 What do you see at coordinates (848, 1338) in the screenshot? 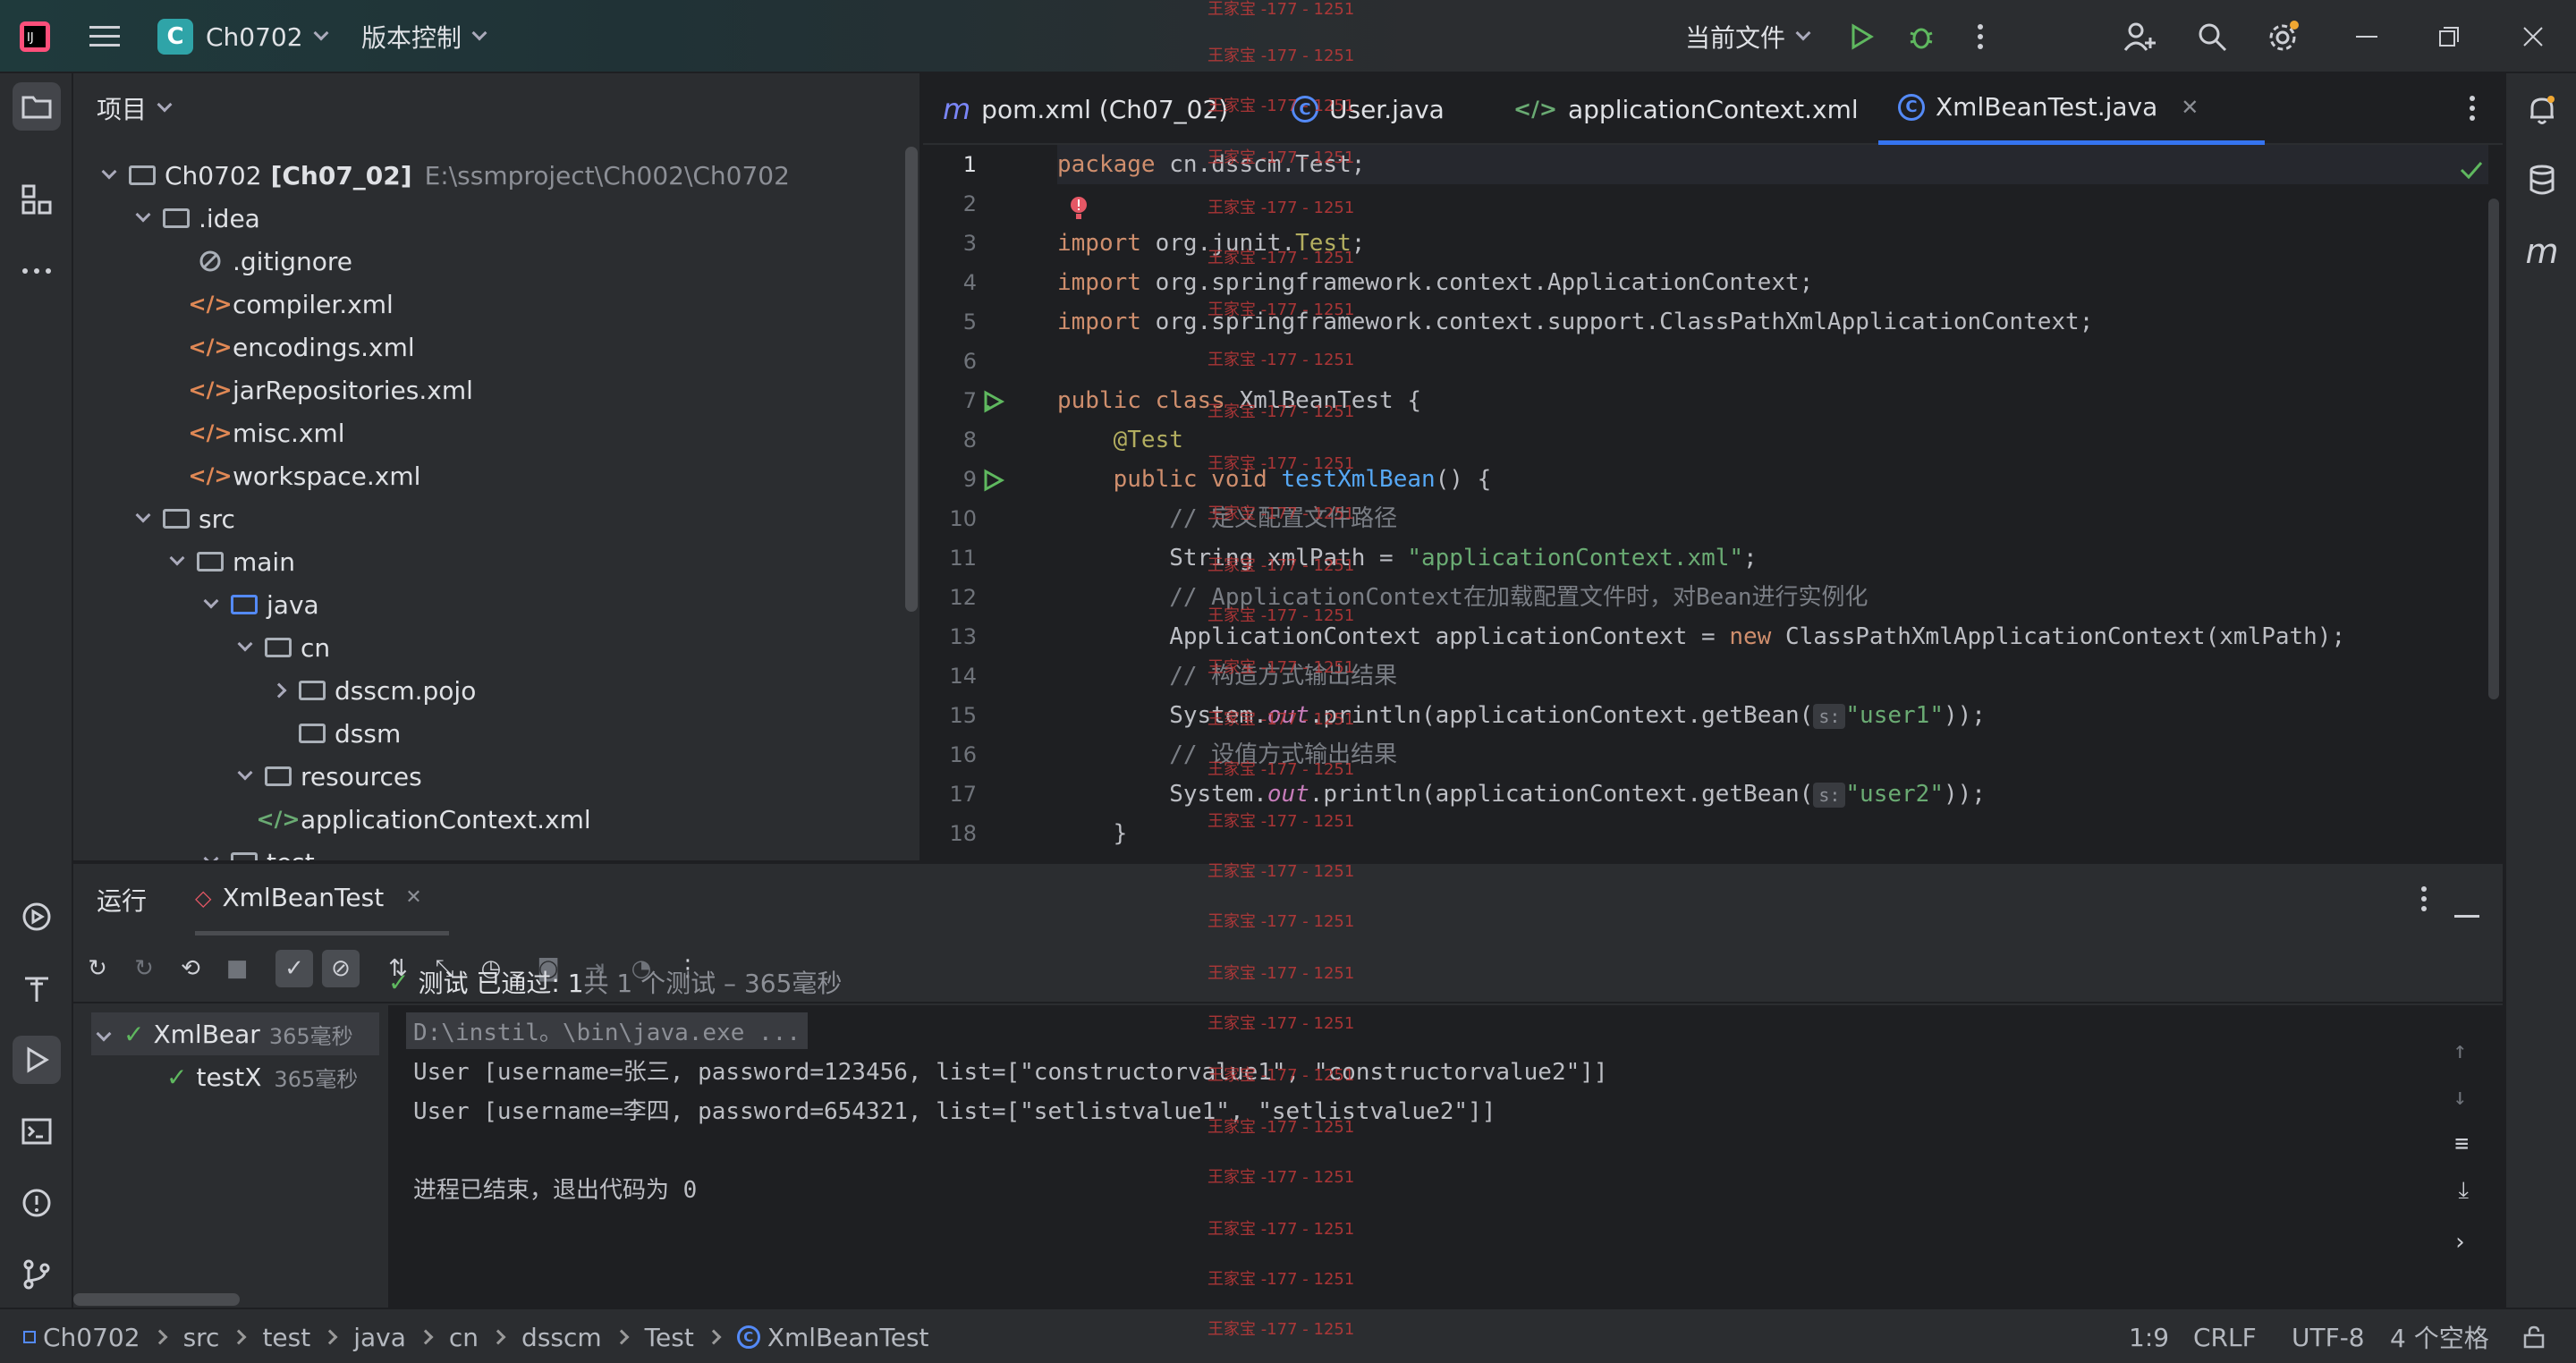
I see `breadcrumb-item: XmlBeanTest` at bounding box center [848, 1338].